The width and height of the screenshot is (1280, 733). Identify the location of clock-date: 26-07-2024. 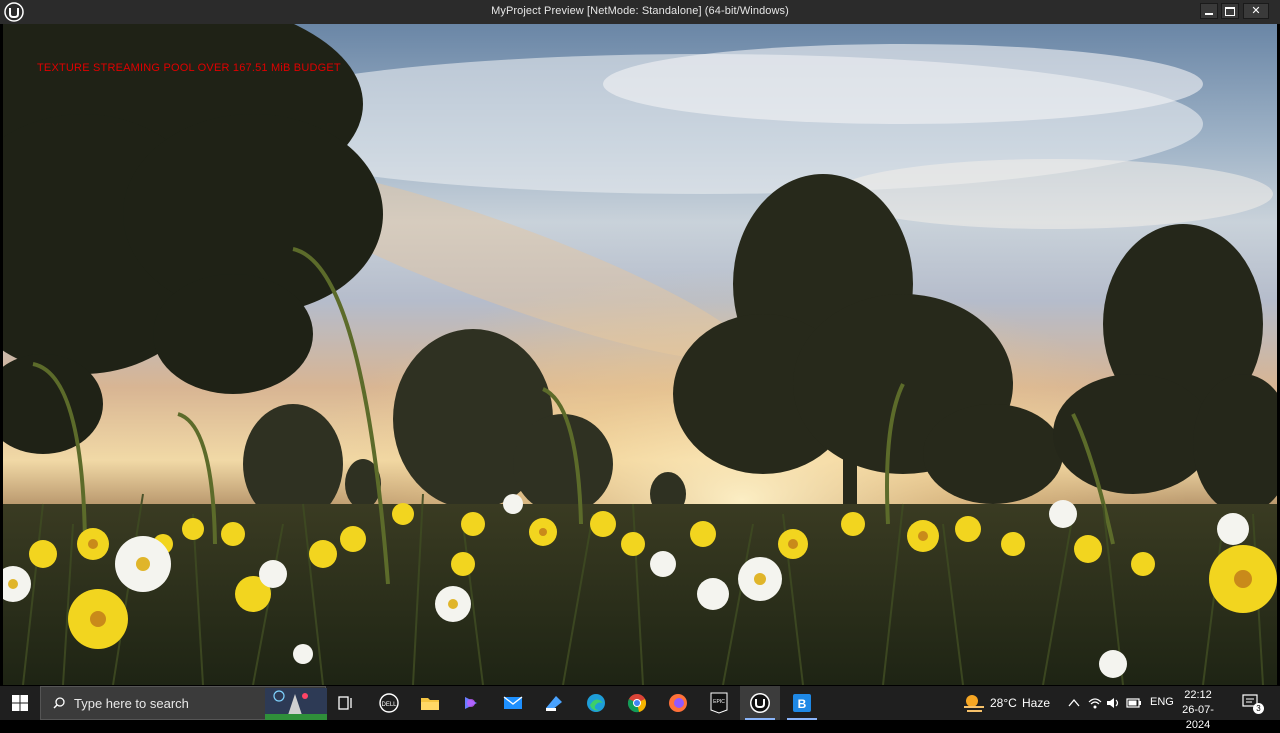
(1198, 717).